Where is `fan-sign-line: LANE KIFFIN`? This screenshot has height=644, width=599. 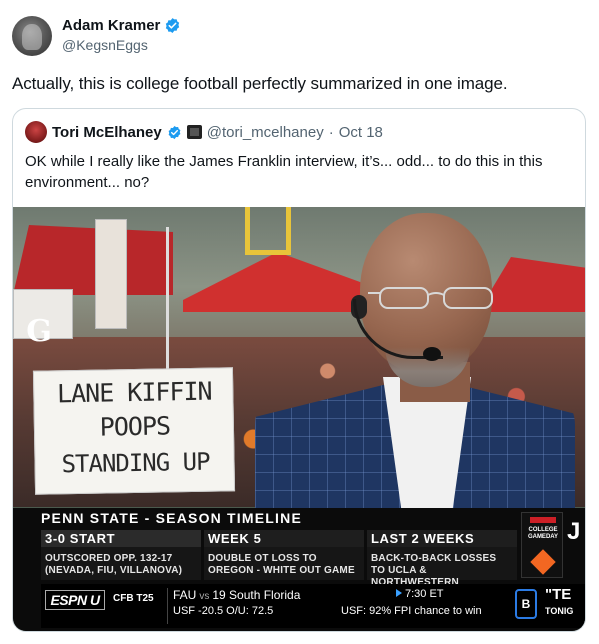 fan-sign-line: LANE KIFFIN is located at coordinates (134, 392).